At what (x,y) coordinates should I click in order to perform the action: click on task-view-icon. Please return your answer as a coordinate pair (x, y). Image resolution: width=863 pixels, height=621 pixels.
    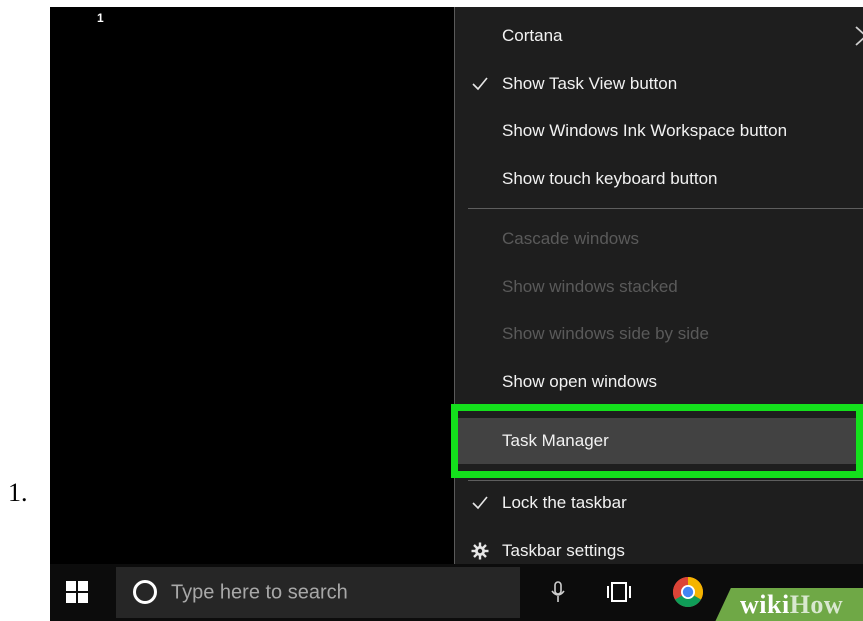
    Looking at the image, I should click on (619, 592).